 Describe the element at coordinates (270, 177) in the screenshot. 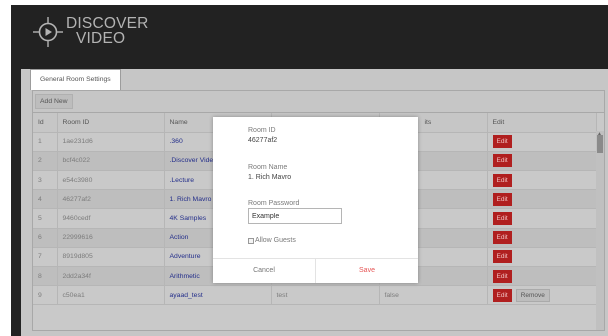

I see `room-name-value: 1. Rich Mavro` at that location.